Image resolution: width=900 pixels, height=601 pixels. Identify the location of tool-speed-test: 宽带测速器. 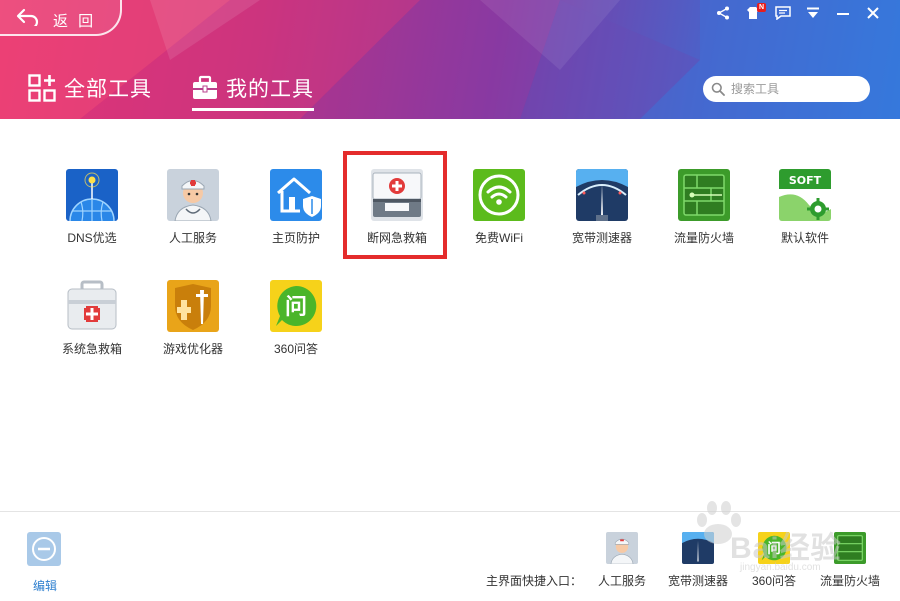
(602, 219).